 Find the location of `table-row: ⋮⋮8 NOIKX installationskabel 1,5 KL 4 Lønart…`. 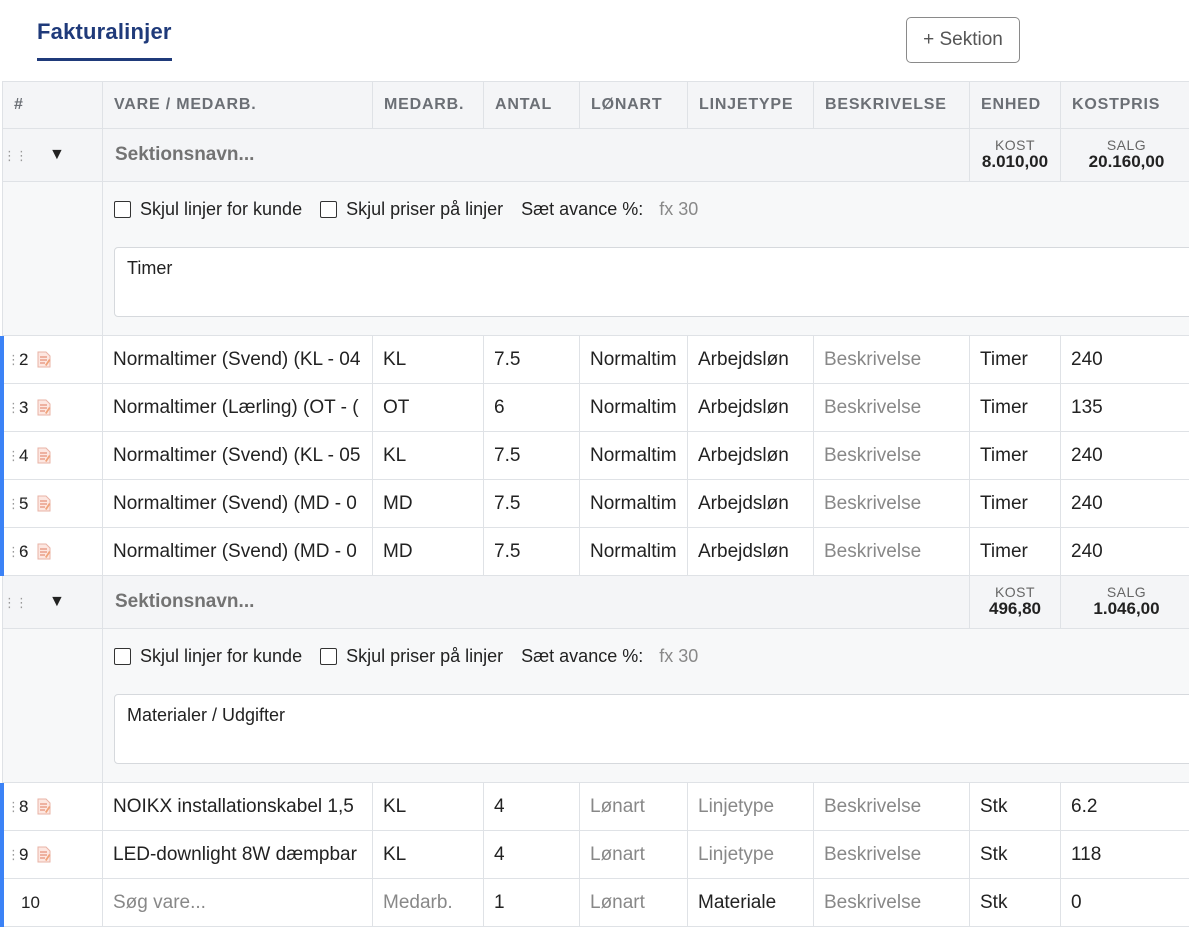

table-row: ⋮⋮8 NOIKX installationskabel 1,5 KL 4 Lønart… is located at coordinates (595, 806).